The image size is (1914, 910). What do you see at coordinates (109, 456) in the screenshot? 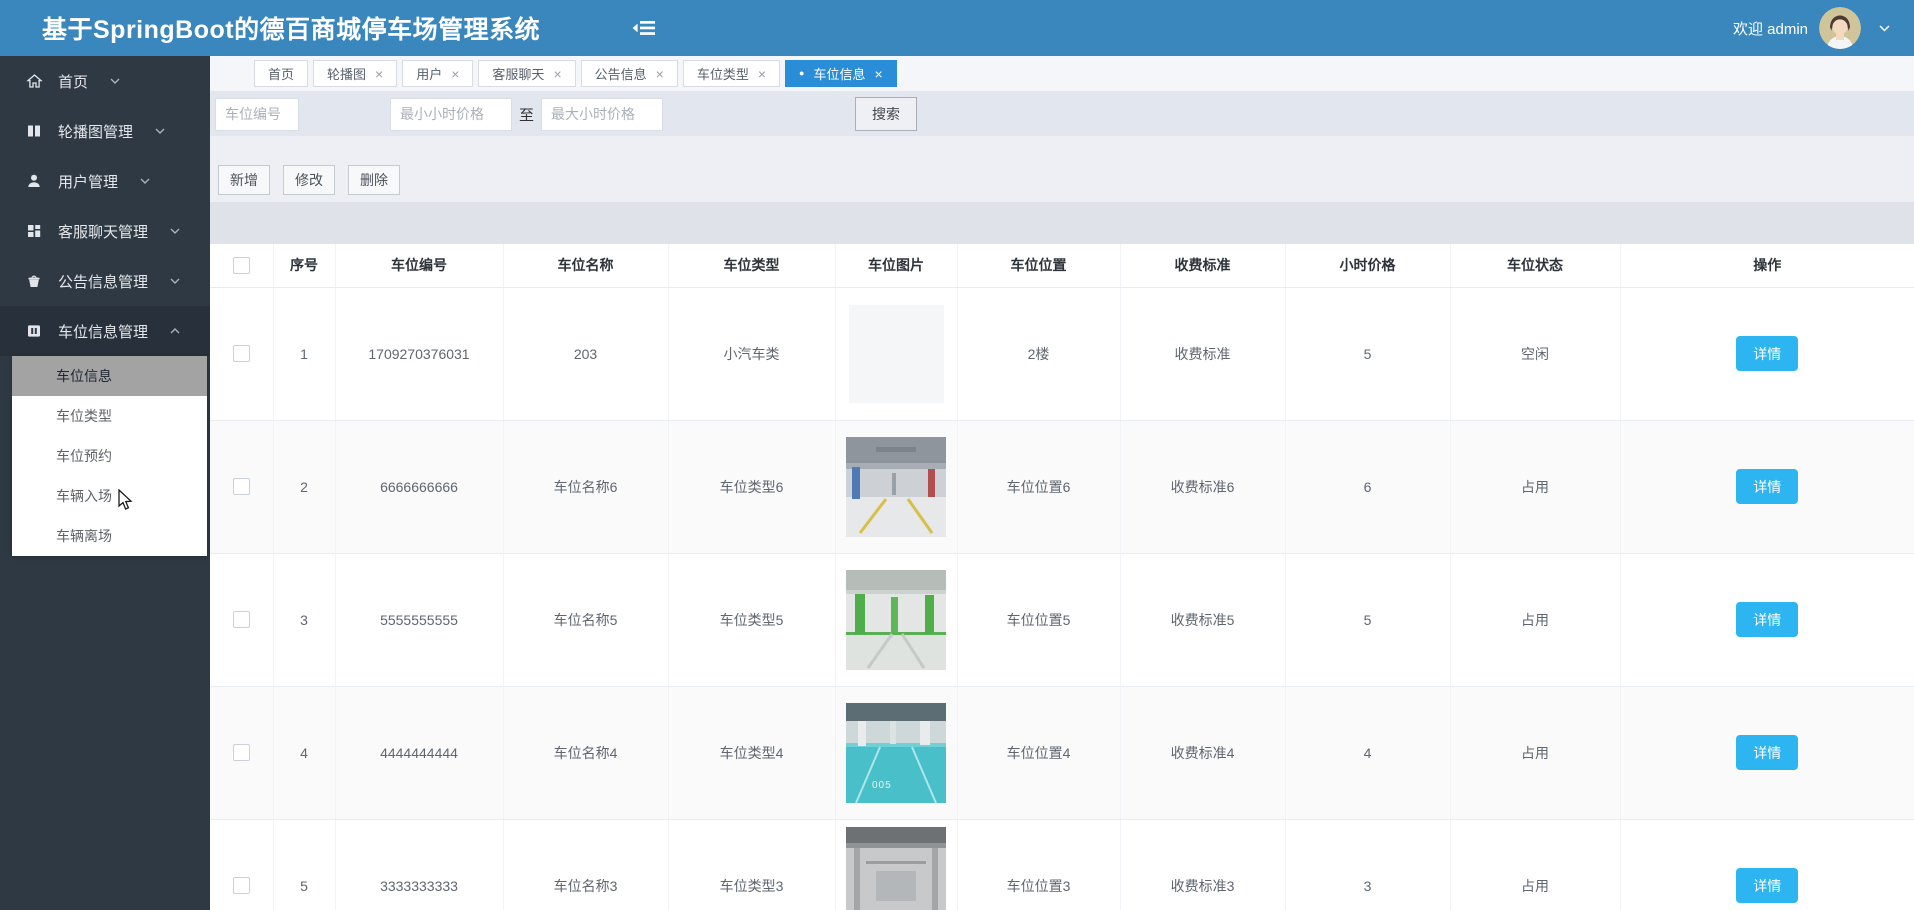
I see `sidebar-subitem: 车位预约` at bounding box center [109, 456].